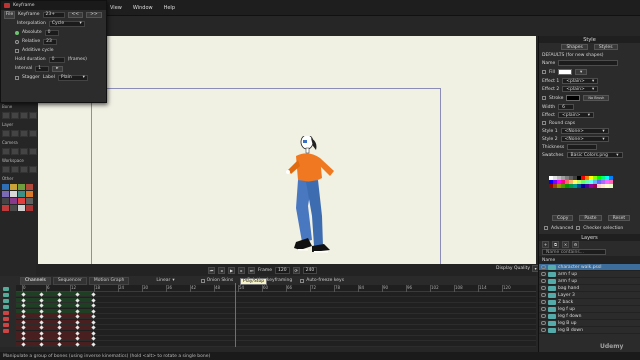  What do you see at coordinates (544, 123) in the screenshot?
I see `round-caps-checkbox` at bounding box center [544, 123].